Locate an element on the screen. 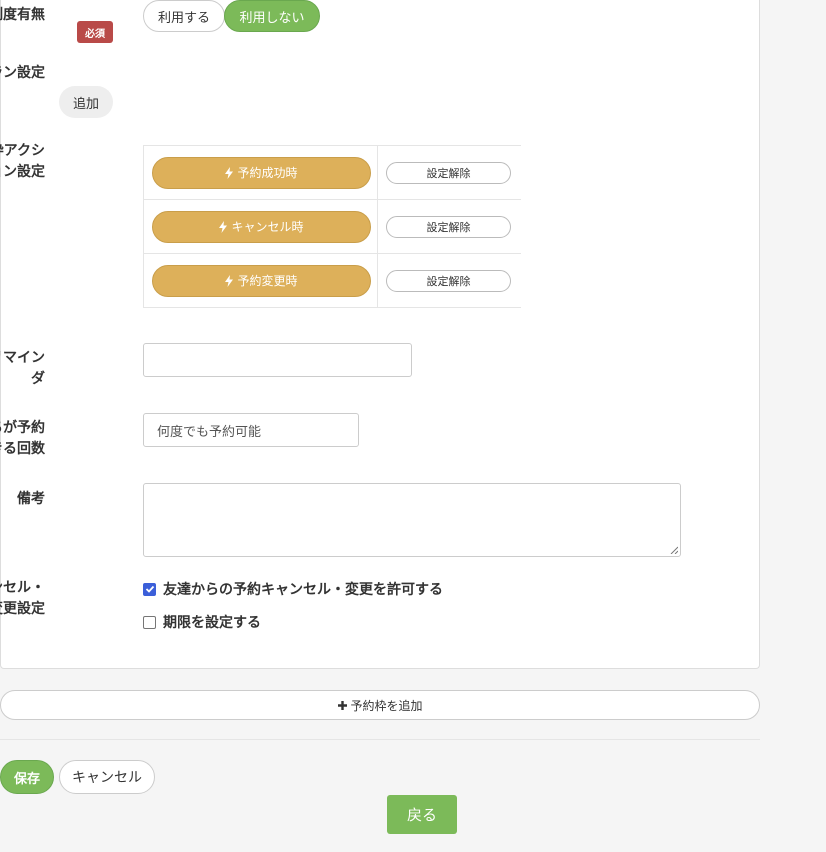 This screenshot has height=852, width=826. approval-not-use-button: 利用しない is located at coordinates (272, 16).